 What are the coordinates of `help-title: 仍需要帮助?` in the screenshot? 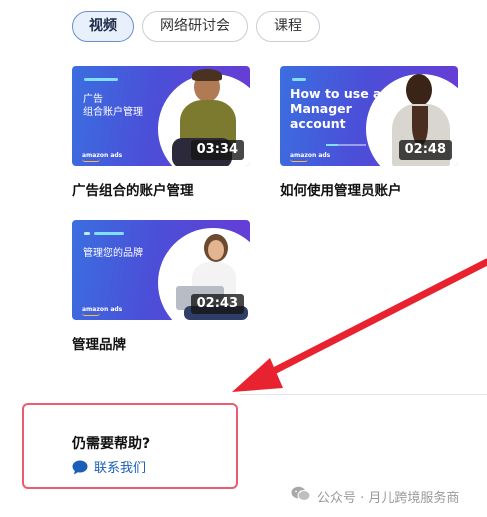 It's located at (111, 444).